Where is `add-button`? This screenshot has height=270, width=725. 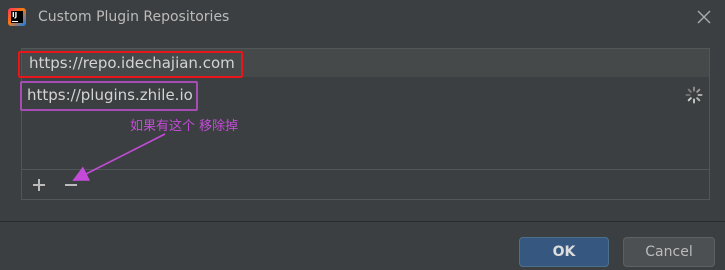 add-button is located at coordinates (39, 185).